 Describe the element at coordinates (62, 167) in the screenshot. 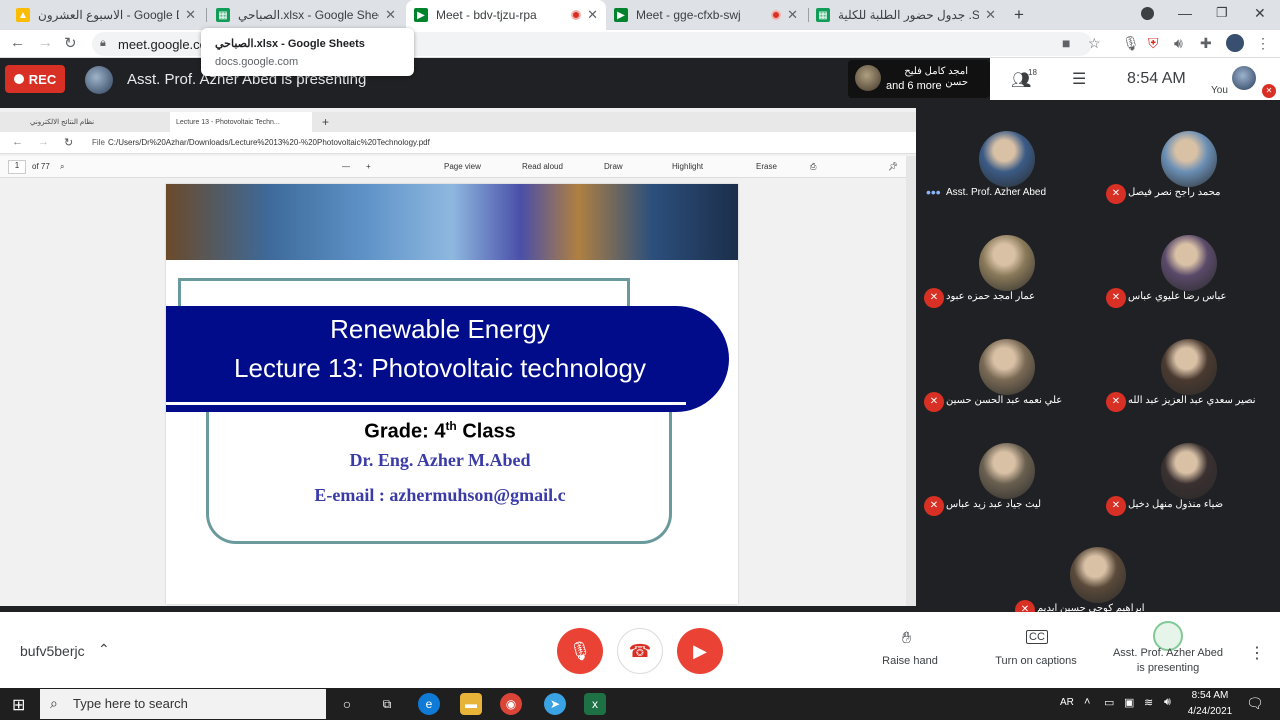

I see `search-icon: ⌕` at that location.